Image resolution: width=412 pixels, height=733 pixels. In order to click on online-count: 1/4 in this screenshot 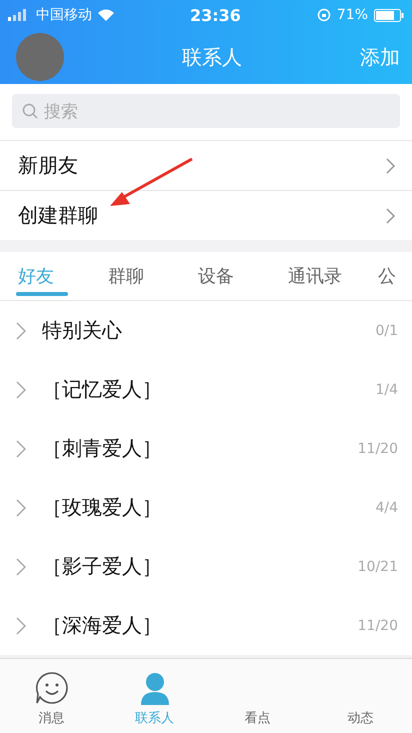, I will do `click(386, 390)`.